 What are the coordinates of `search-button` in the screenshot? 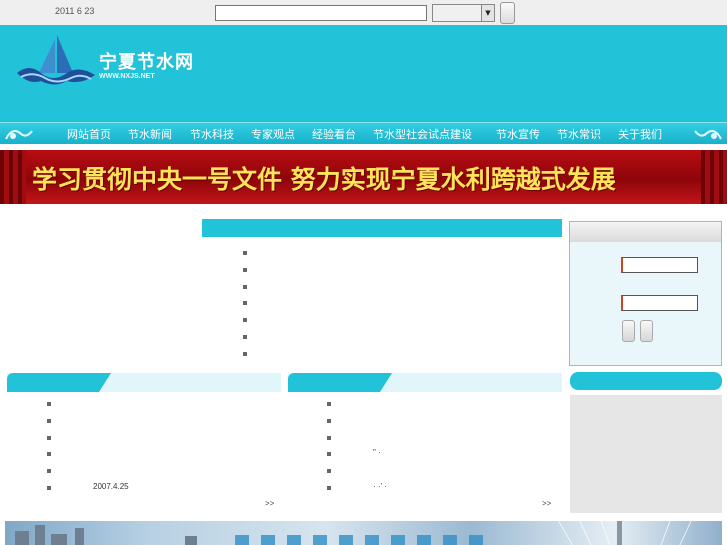 It's located at (507, 13).